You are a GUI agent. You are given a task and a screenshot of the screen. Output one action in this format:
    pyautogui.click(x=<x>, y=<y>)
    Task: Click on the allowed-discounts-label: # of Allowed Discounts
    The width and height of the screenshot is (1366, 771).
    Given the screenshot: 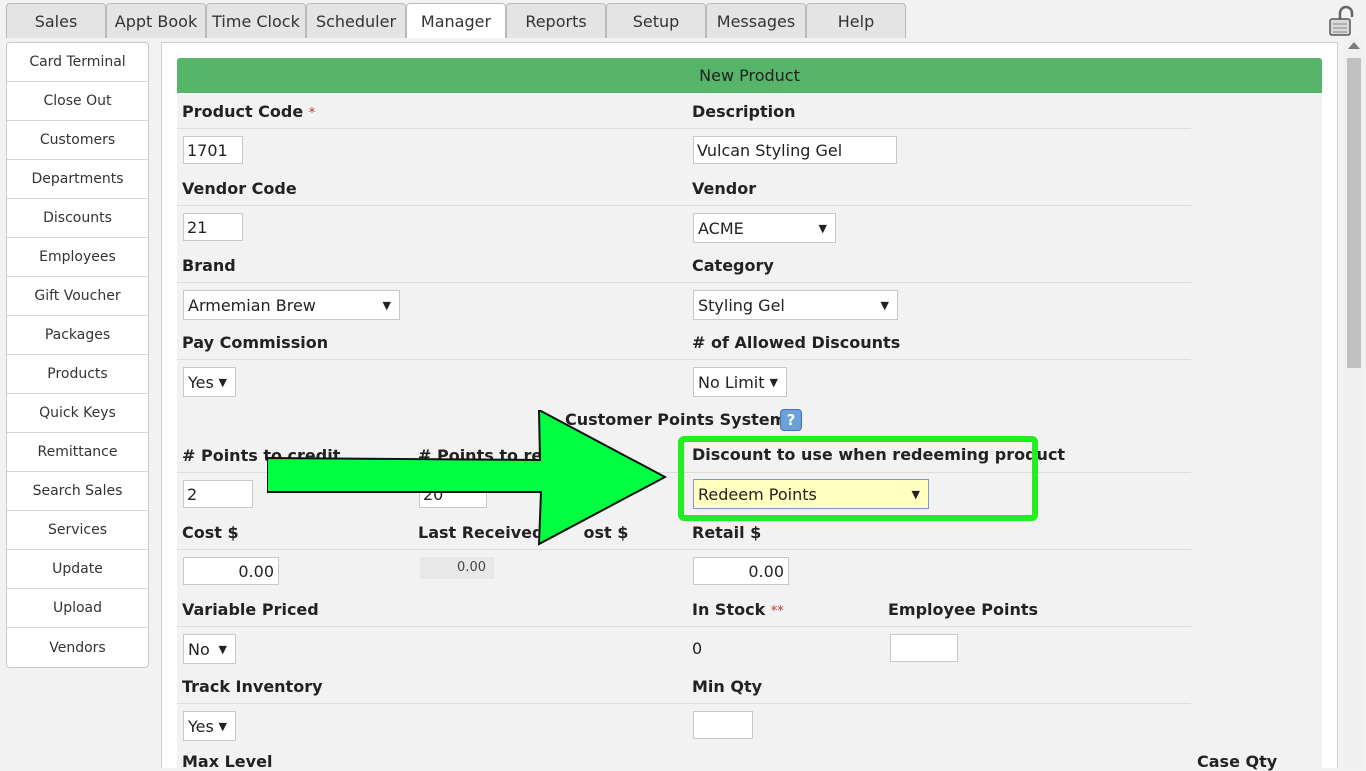 What is the action you would take?
    pyautogui.click(x=796, y=342)
    